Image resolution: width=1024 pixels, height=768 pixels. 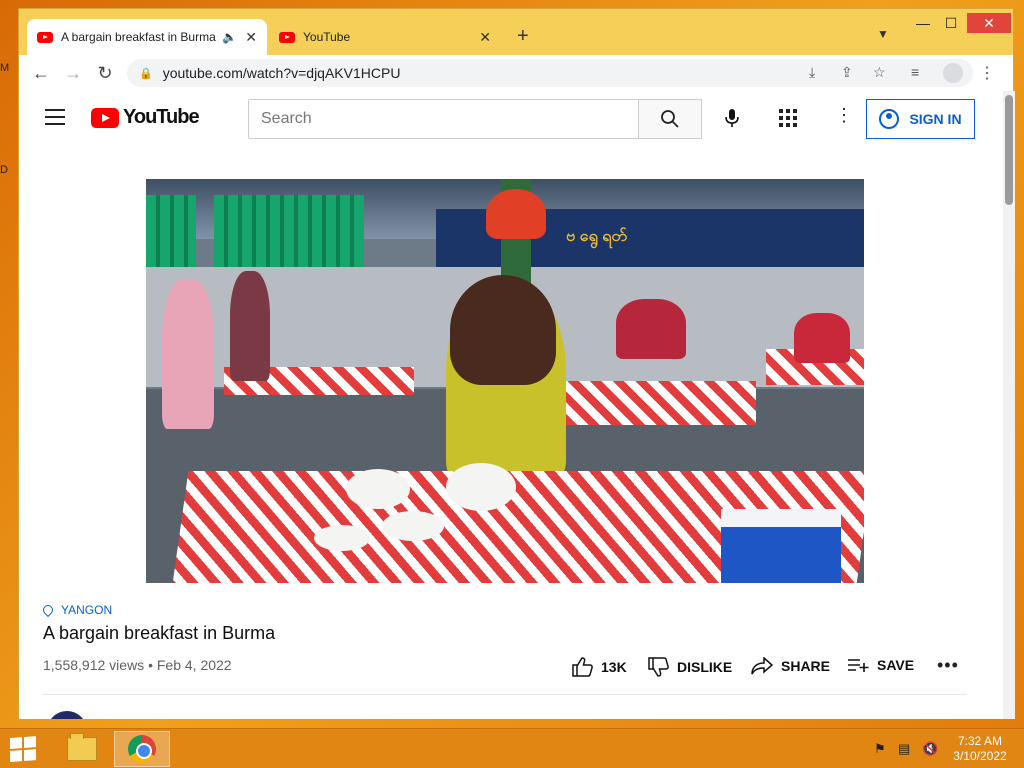 What do you see at coordinates (105, 73) in the screenshot?
I see `reload-icon: ↻` at bounding box center [105, 73].